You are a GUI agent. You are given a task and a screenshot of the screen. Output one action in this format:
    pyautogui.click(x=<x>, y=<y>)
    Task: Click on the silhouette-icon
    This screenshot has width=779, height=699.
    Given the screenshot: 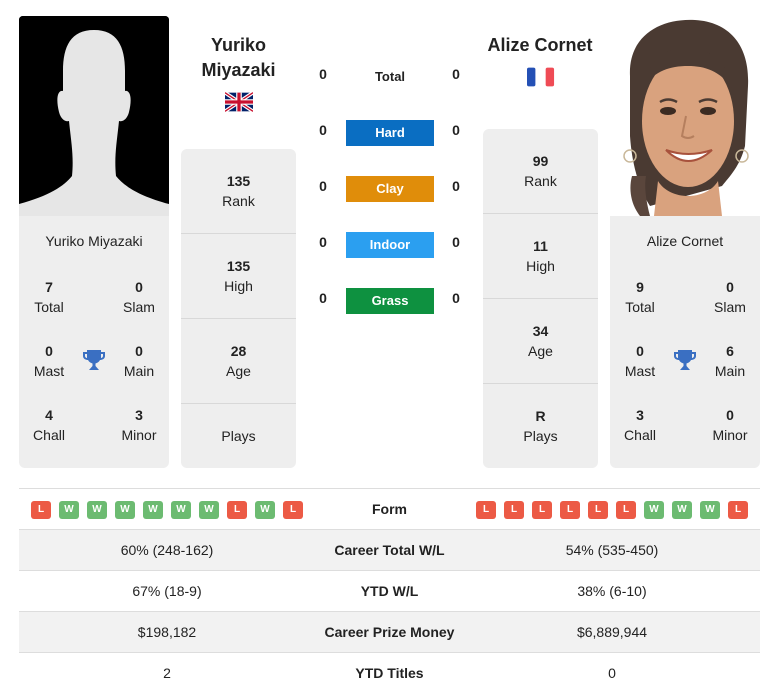 What is the action you would take?
    pyautogui.click(x=94, y=116)
    